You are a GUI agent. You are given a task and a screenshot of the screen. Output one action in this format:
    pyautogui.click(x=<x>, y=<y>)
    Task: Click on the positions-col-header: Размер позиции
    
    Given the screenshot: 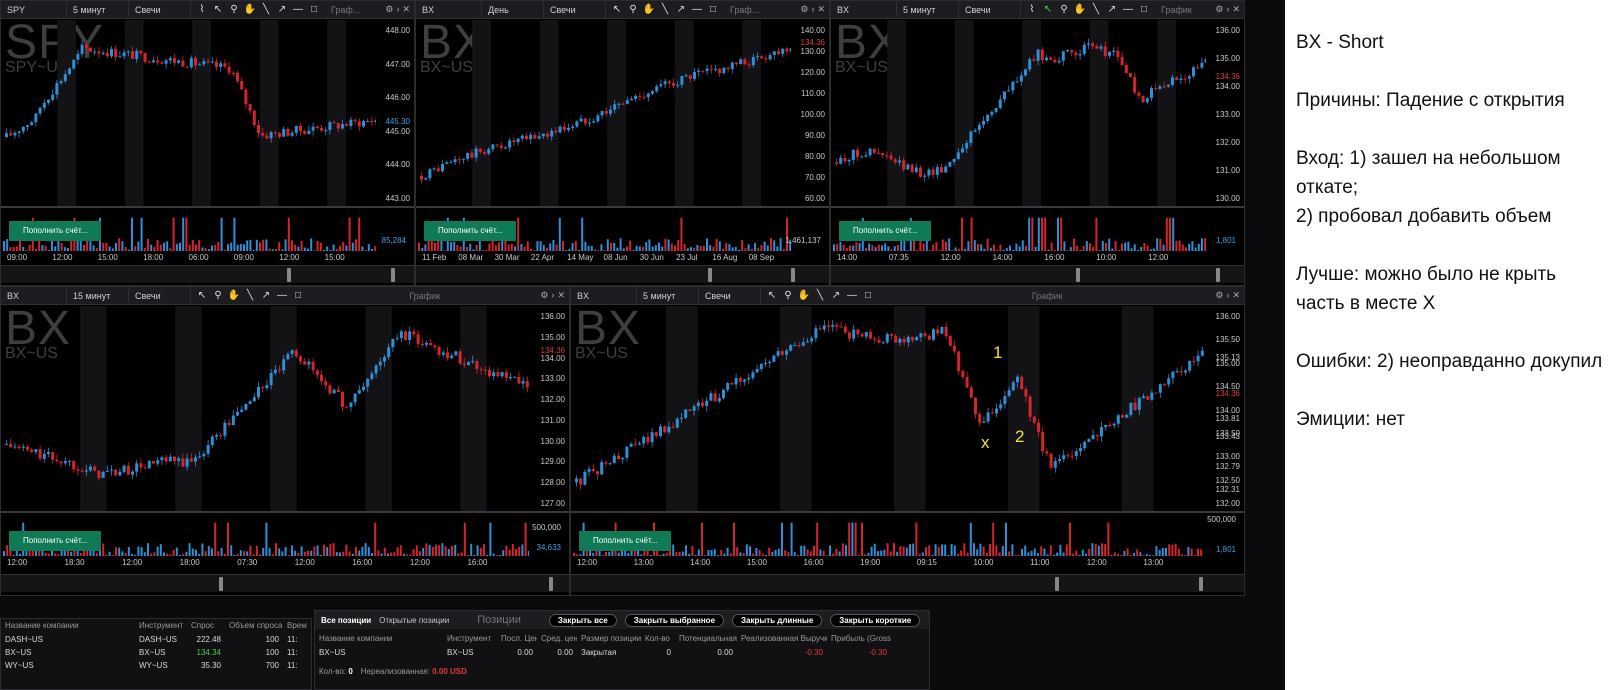 What is the action you would take?
    pyautogui.click(x=609, y=639)
    